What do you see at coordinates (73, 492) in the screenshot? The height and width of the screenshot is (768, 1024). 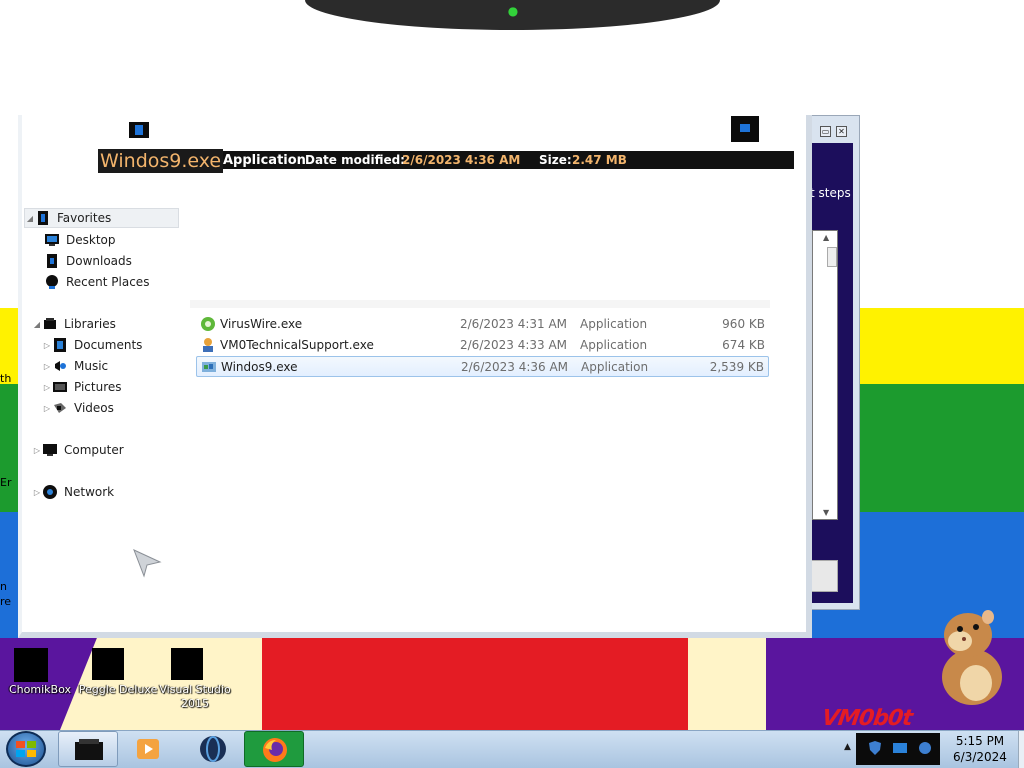 I see `nav-network: ▷ Network` at bounding box center [73, 492].